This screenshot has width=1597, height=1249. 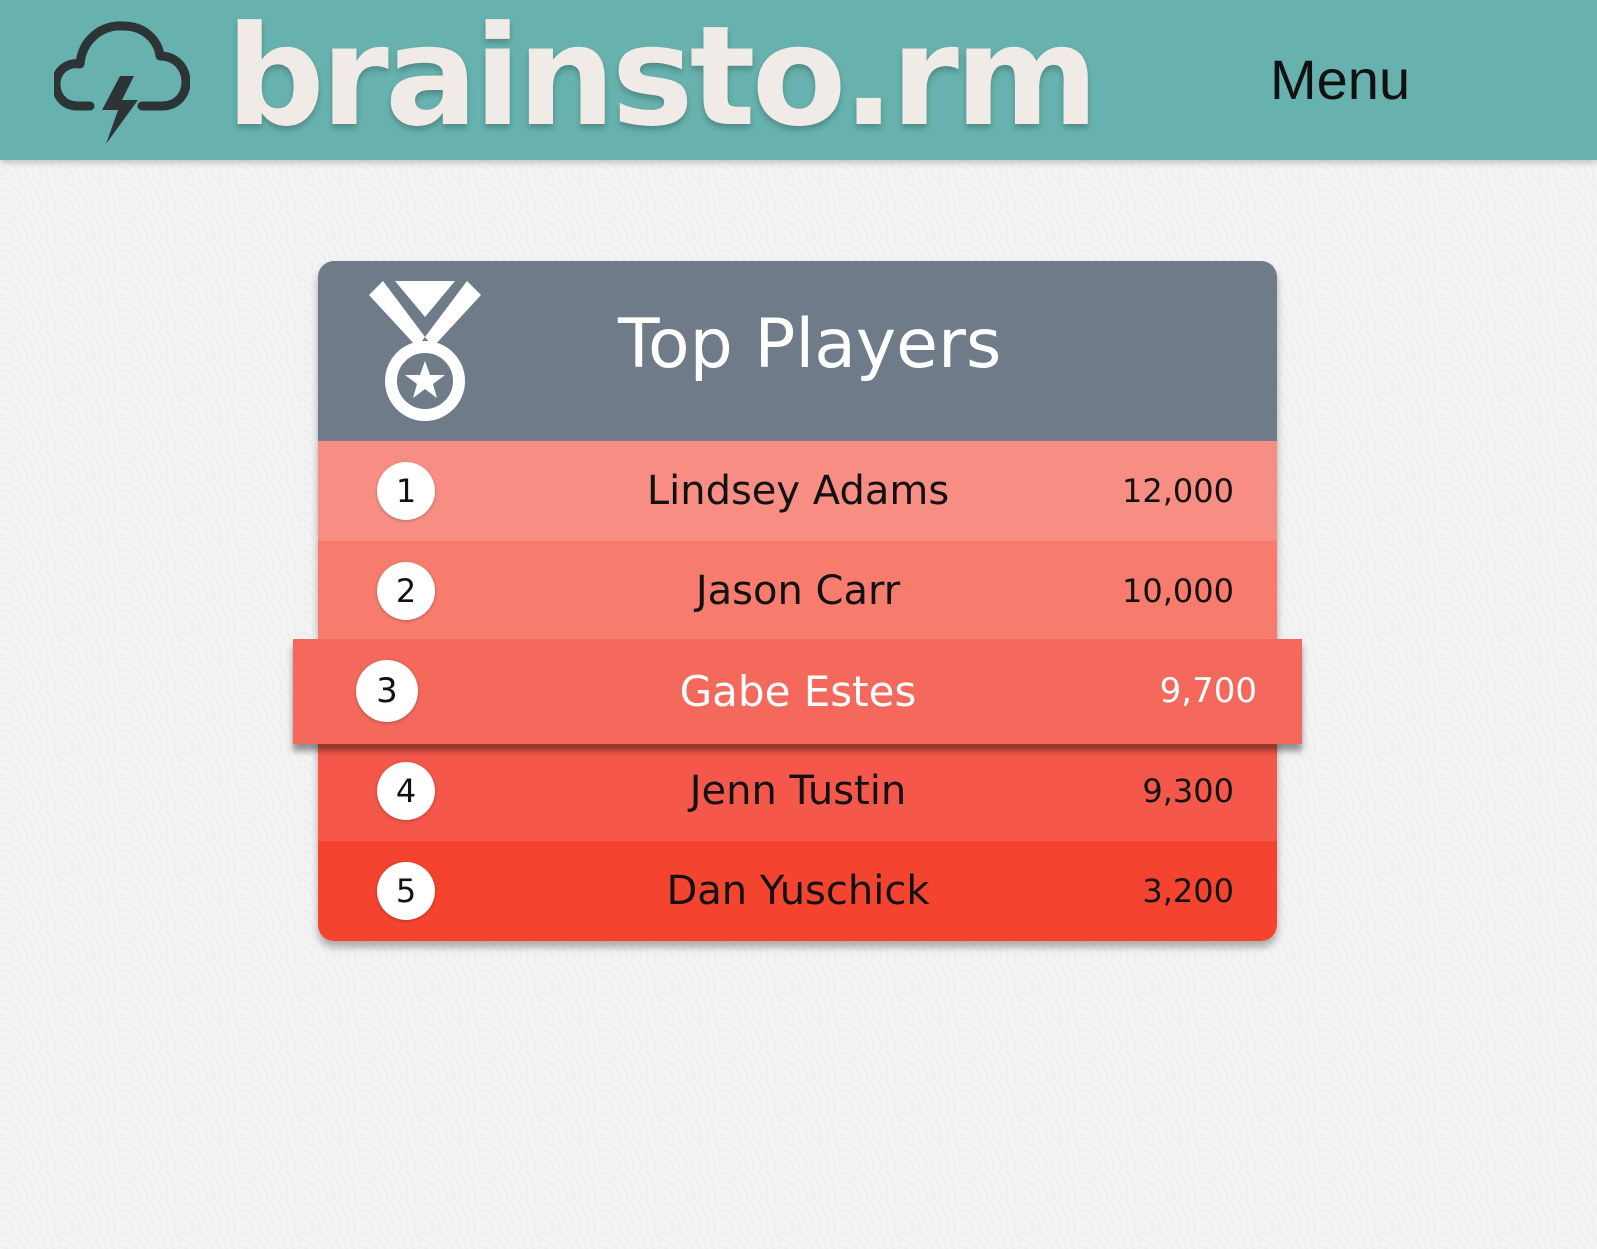 I want to click on card-header: Top Players, so click(x=797, y=351).